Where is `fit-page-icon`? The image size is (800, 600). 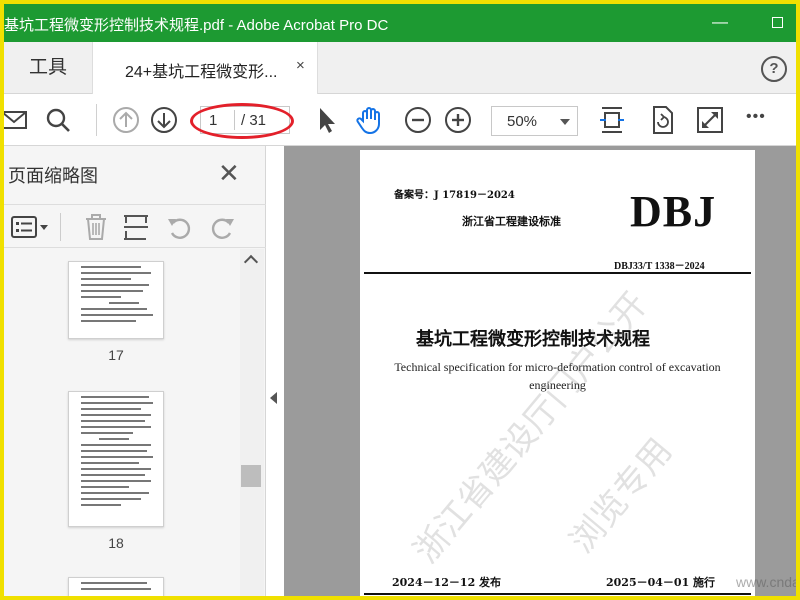 fit-page-icon is located at coordinates (612, 120).